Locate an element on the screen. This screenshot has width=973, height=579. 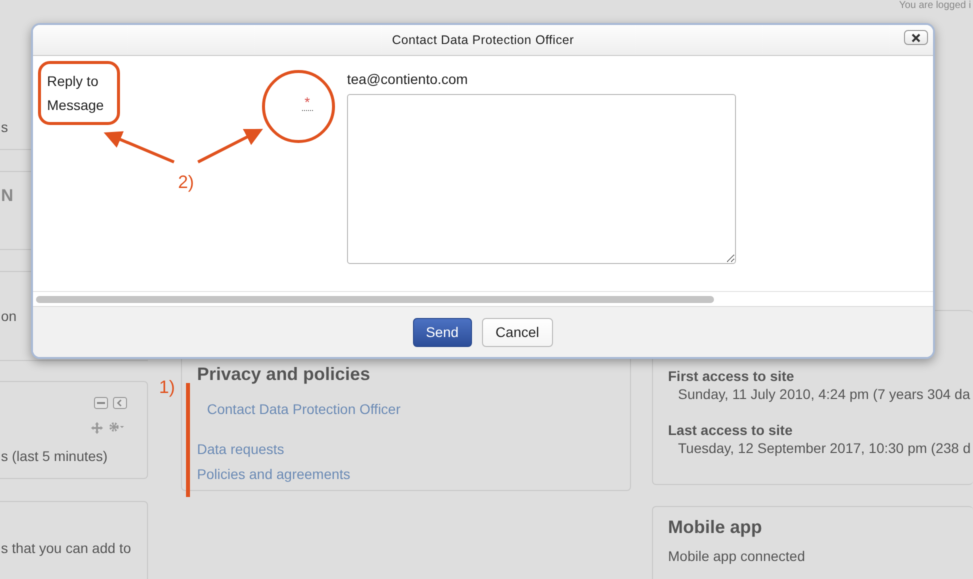
heading-fragment: N is located at coordinates (7, 196).